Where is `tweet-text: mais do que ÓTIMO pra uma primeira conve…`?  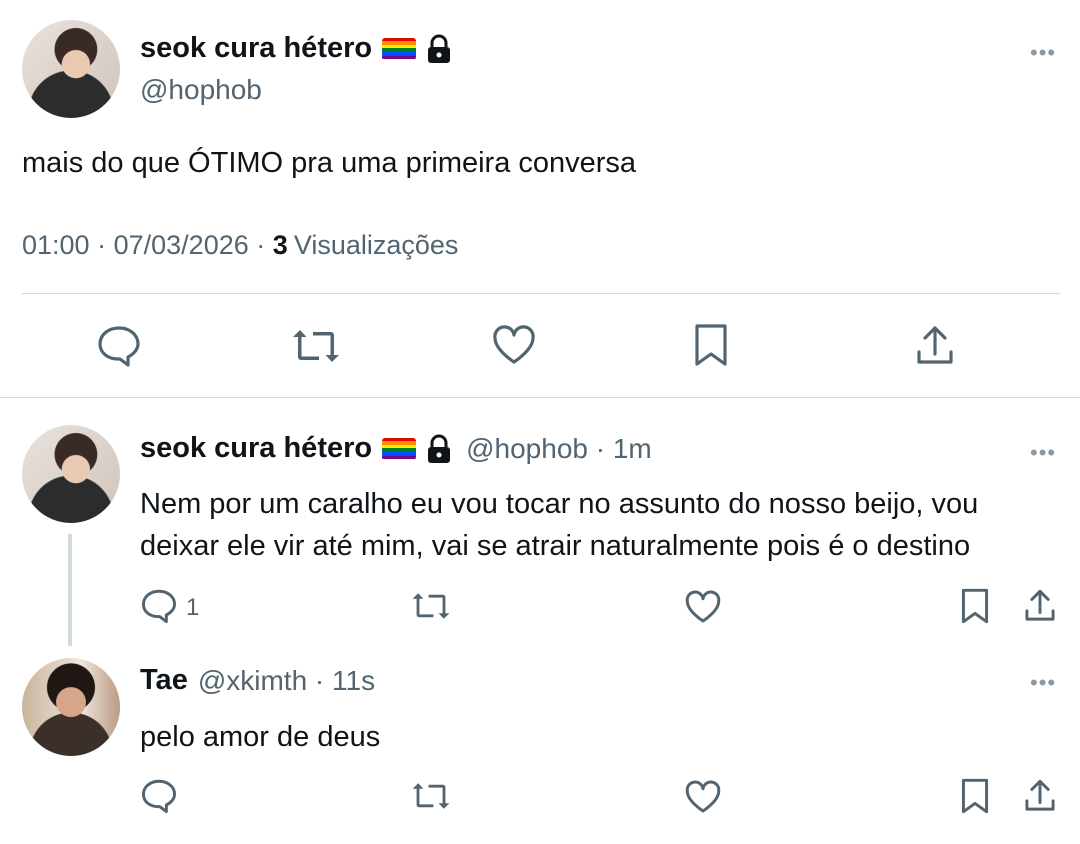
tweet-text: mais do que ÓTIMO pra uma primeira conve… is located at coordinates (329, 163).